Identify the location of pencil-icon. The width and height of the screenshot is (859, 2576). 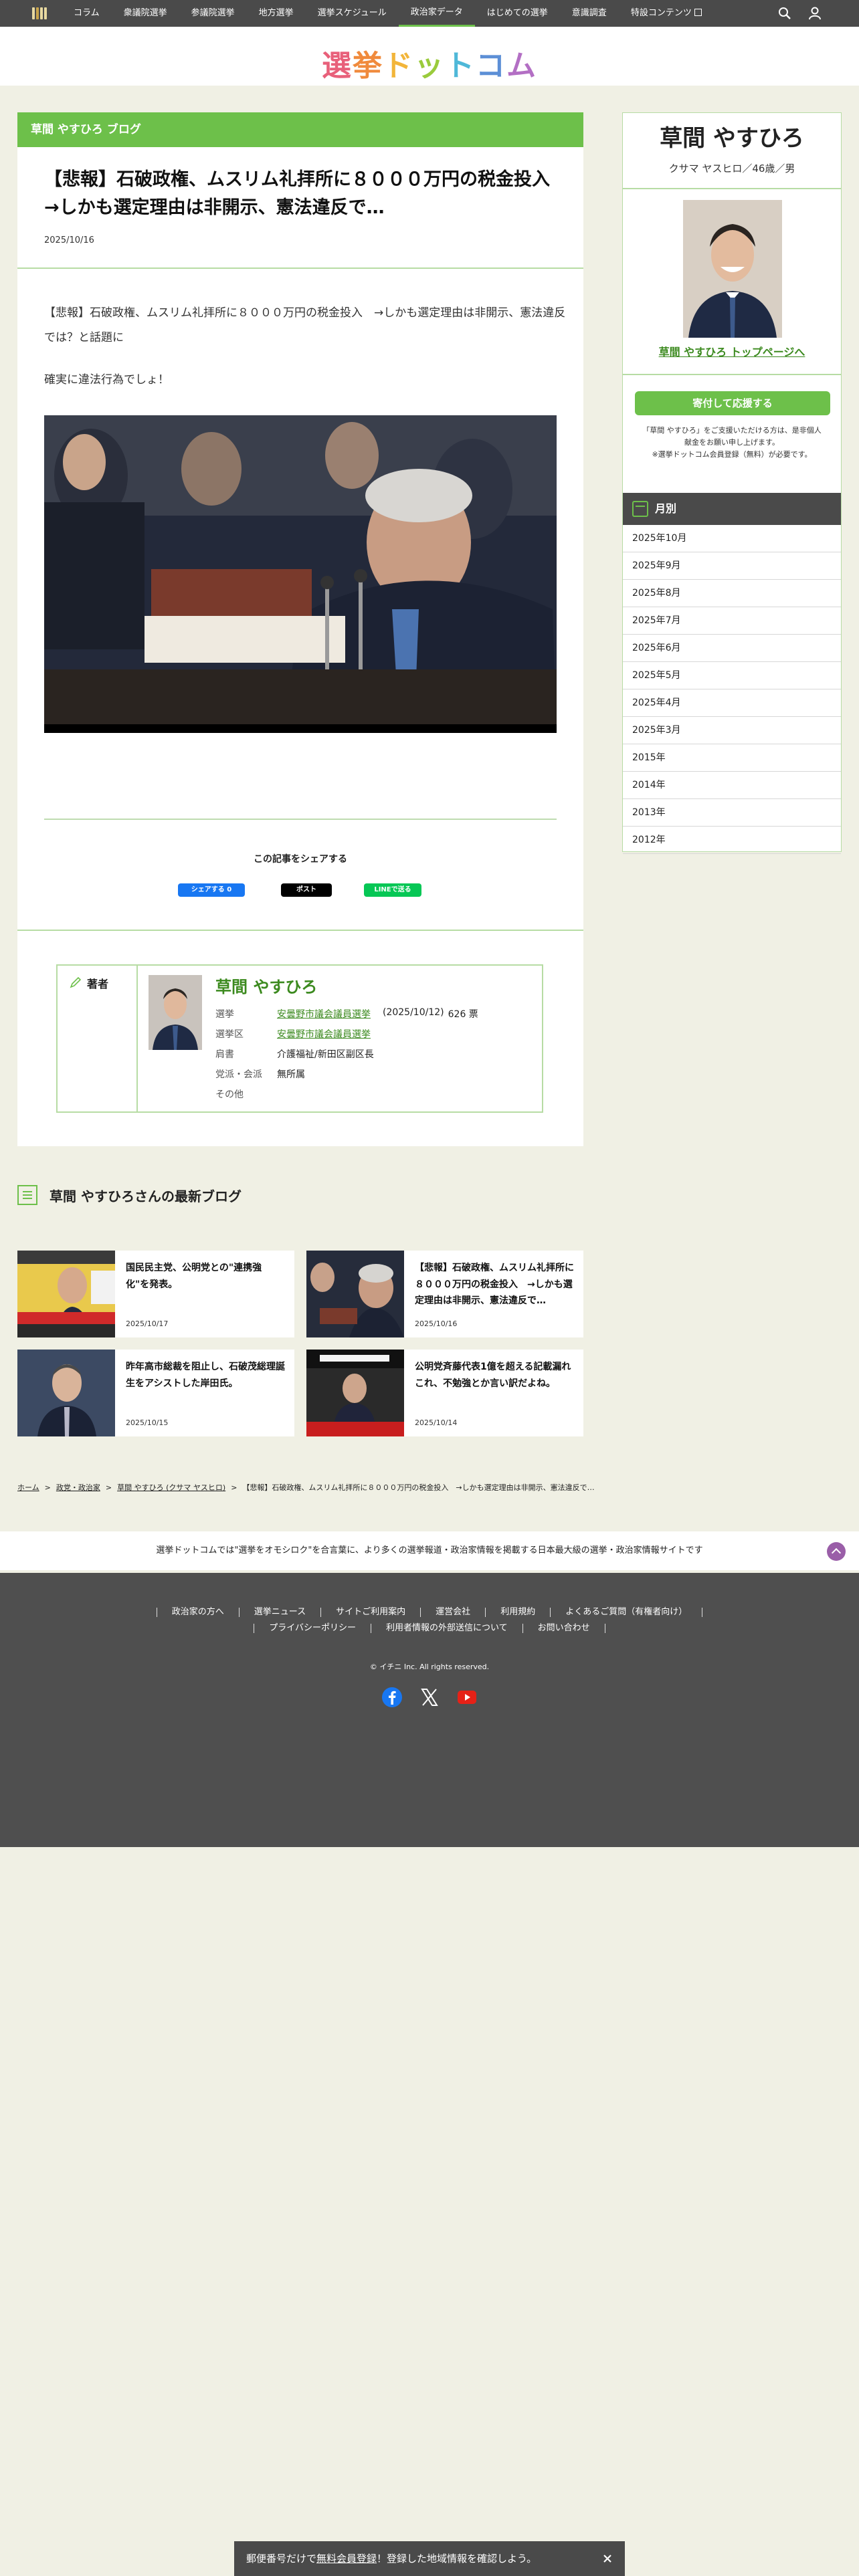
(76, 982).